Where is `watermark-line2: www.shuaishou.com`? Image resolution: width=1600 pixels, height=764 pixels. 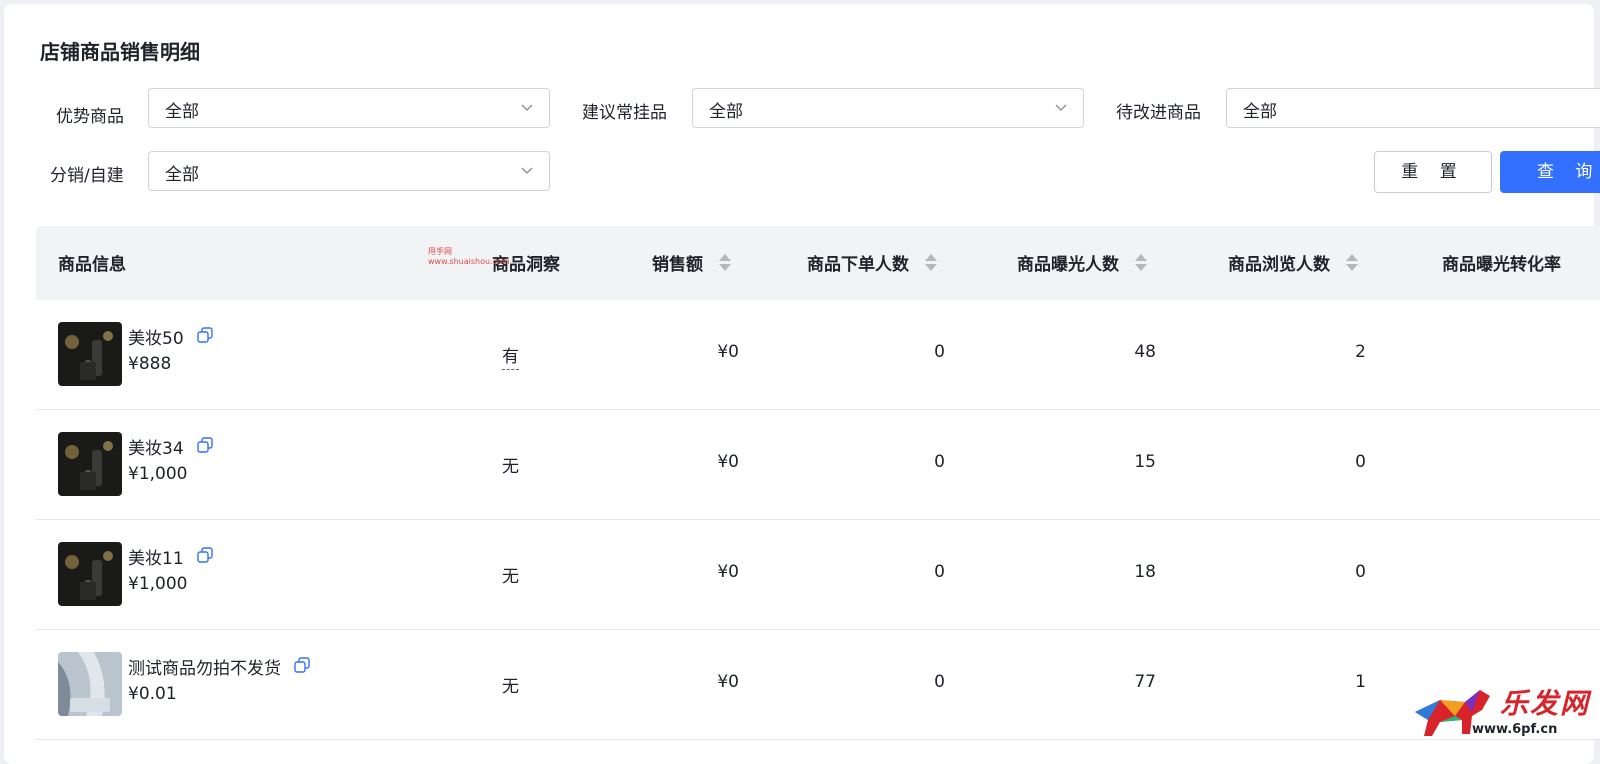
watermark-line2: www.shuaishou.com is located at coordinates (469, 261).